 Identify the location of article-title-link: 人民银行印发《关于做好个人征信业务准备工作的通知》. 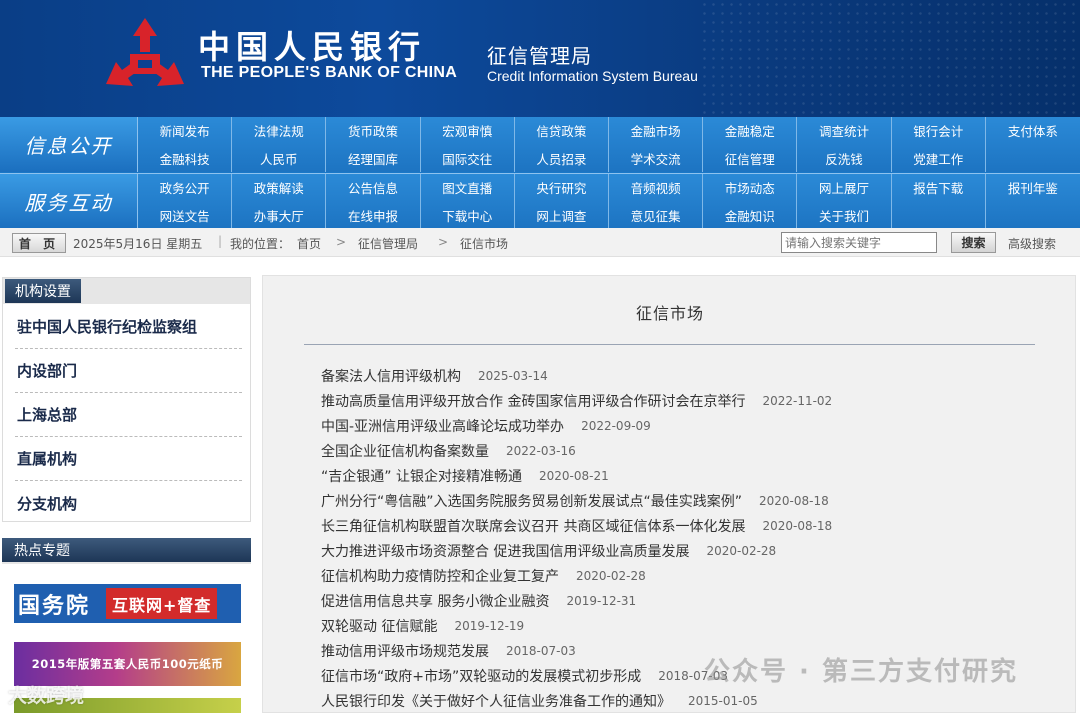
(496, 701).